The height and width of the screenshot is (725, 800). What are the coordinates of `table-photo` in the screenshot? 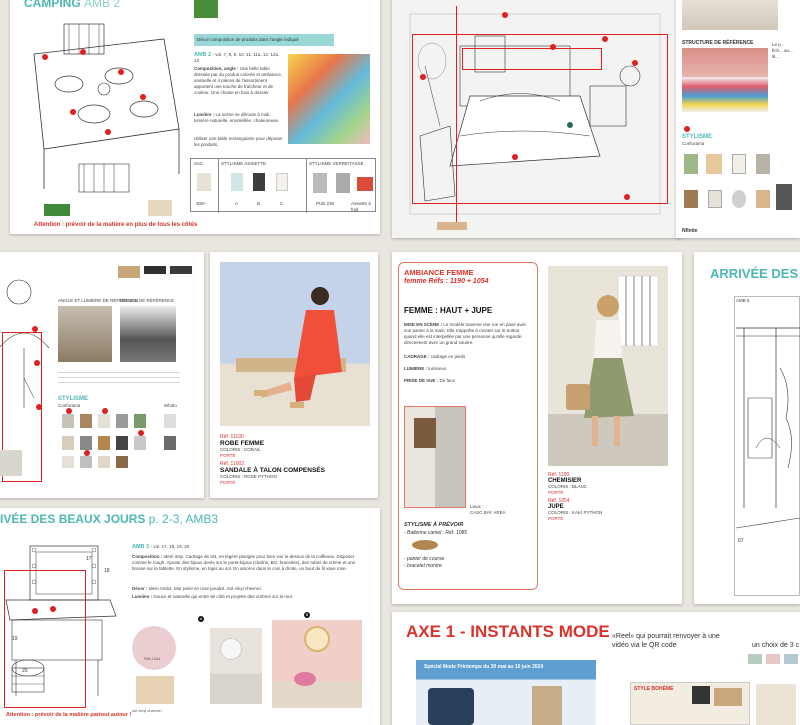 It's located at (329, 99).